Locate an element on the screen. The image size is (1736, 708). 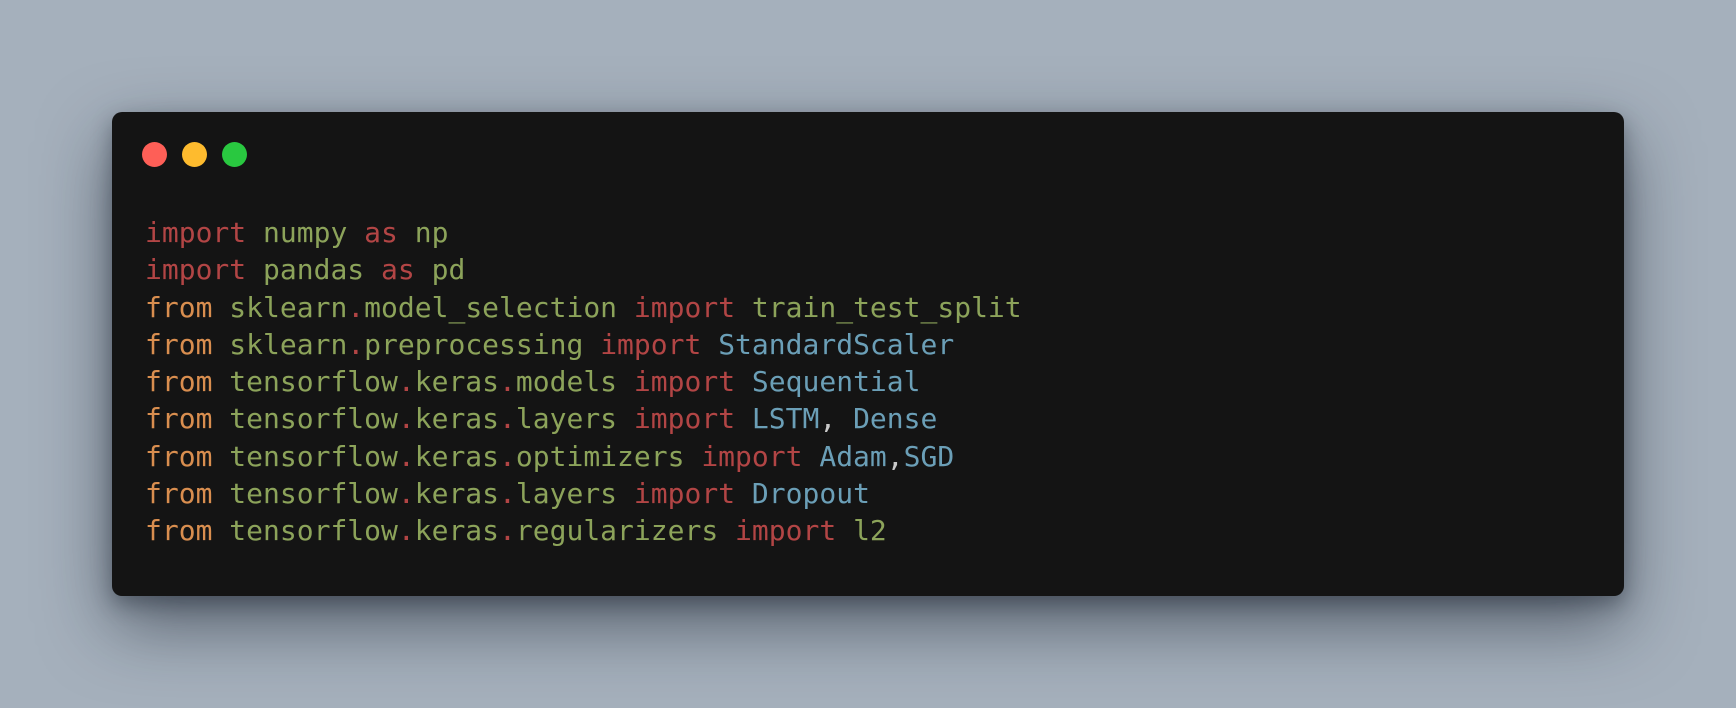
minimize-button is located at coordinates (194, 154).